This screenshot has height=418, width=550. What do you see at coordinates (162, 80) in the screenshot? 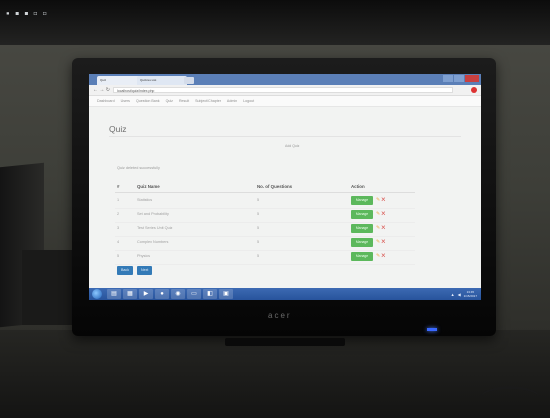
I see `browser-tab: Quizzes List` at bounding box center [162, 80].